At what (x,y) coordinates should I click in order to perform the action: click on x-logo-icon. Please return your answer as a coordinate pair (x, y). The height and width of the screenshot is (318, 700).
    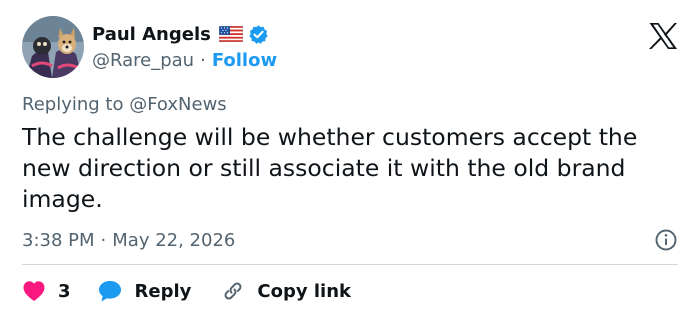
    Looking at the image, I should click on (663, 36).